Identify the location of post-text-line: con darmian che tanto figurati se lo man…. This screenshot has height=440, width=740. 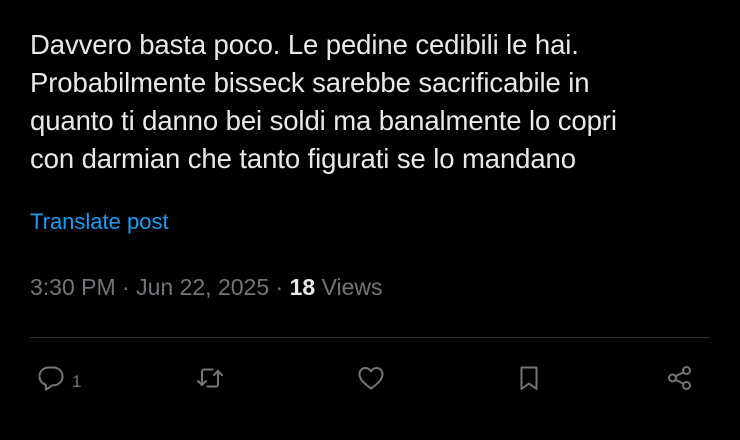
(303, 158).